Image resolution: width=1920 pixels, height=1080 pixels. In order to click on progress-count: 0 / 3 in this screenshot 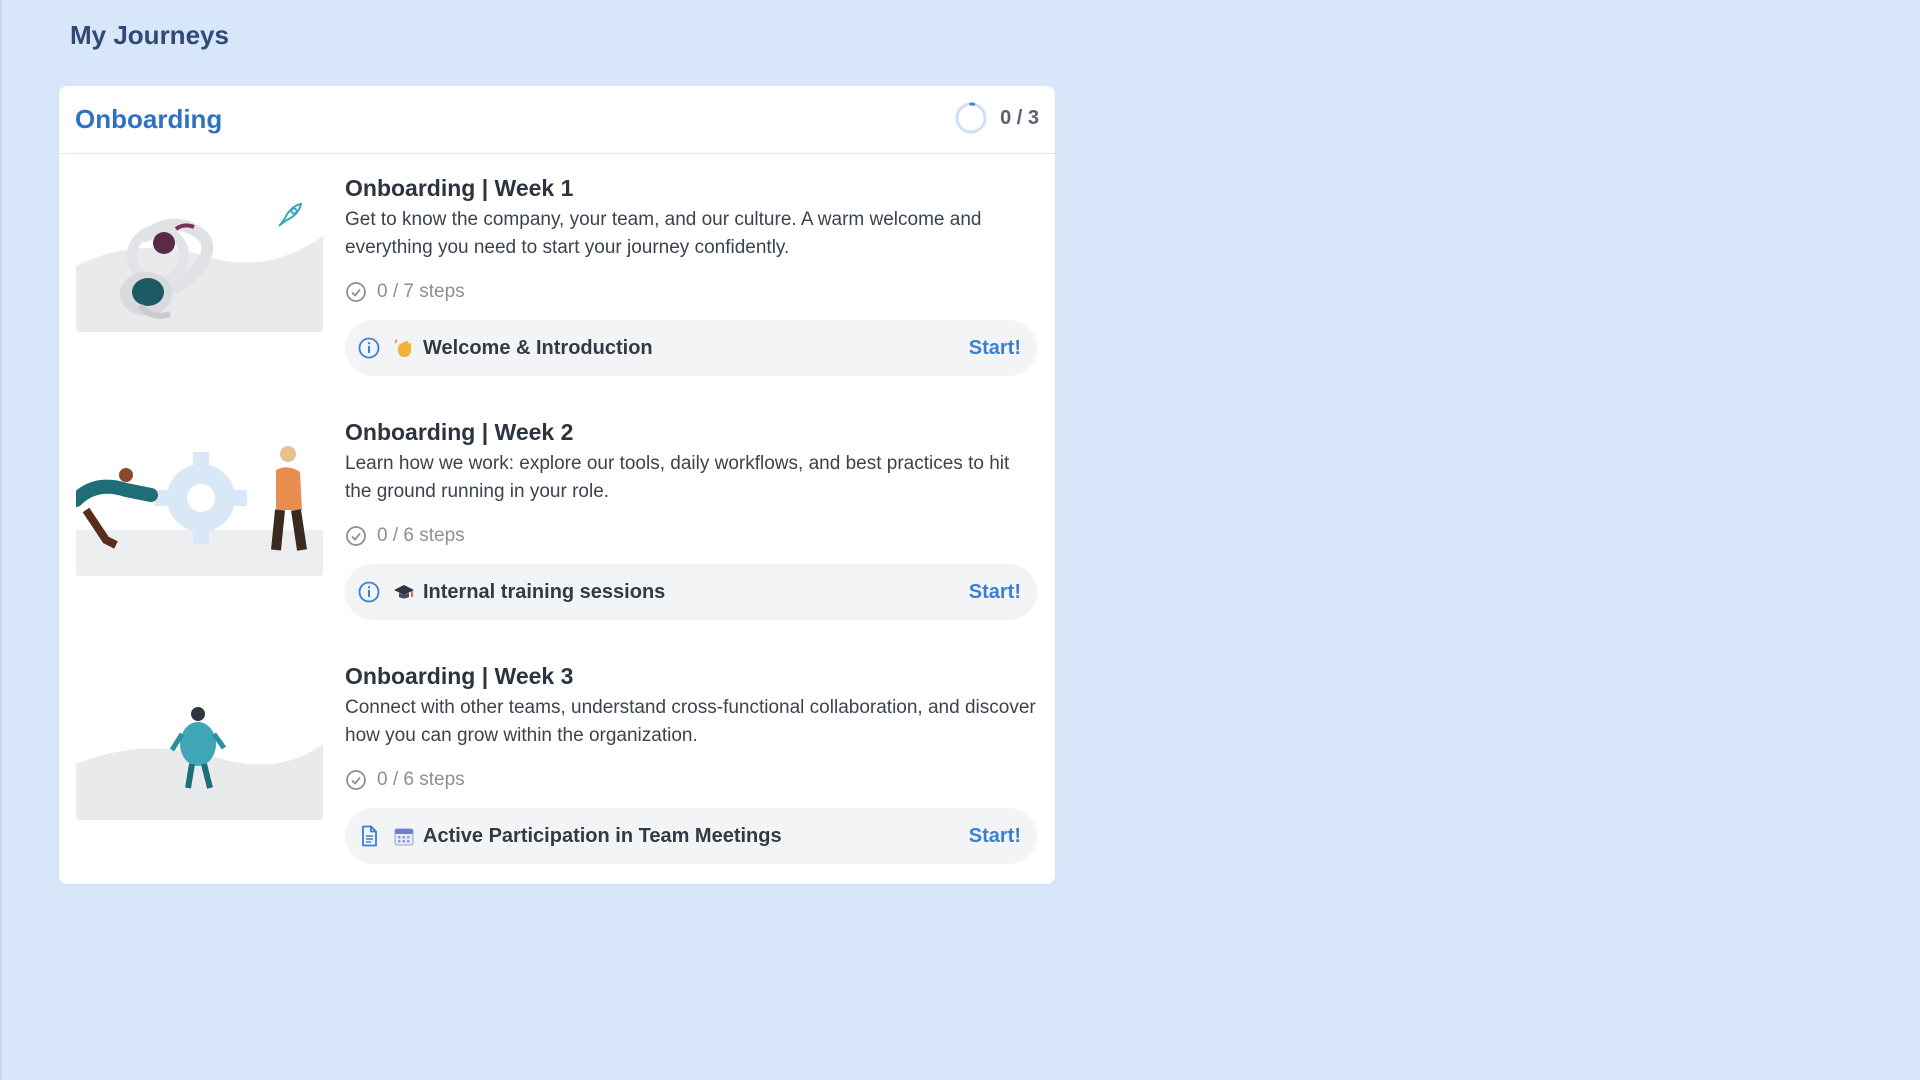, I will do `click(1019, 117)`.